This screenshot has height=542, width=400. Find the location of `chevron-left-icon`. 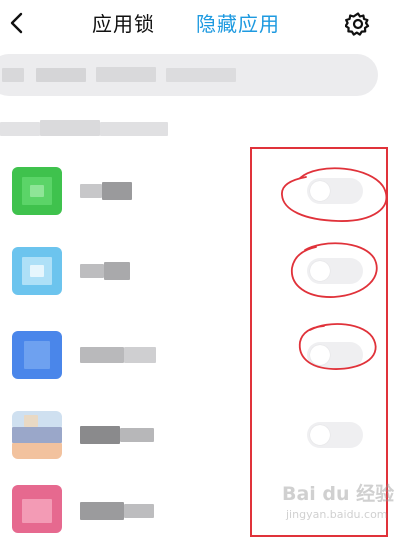

chevron-left-icon is located at coordinates (17, 23).